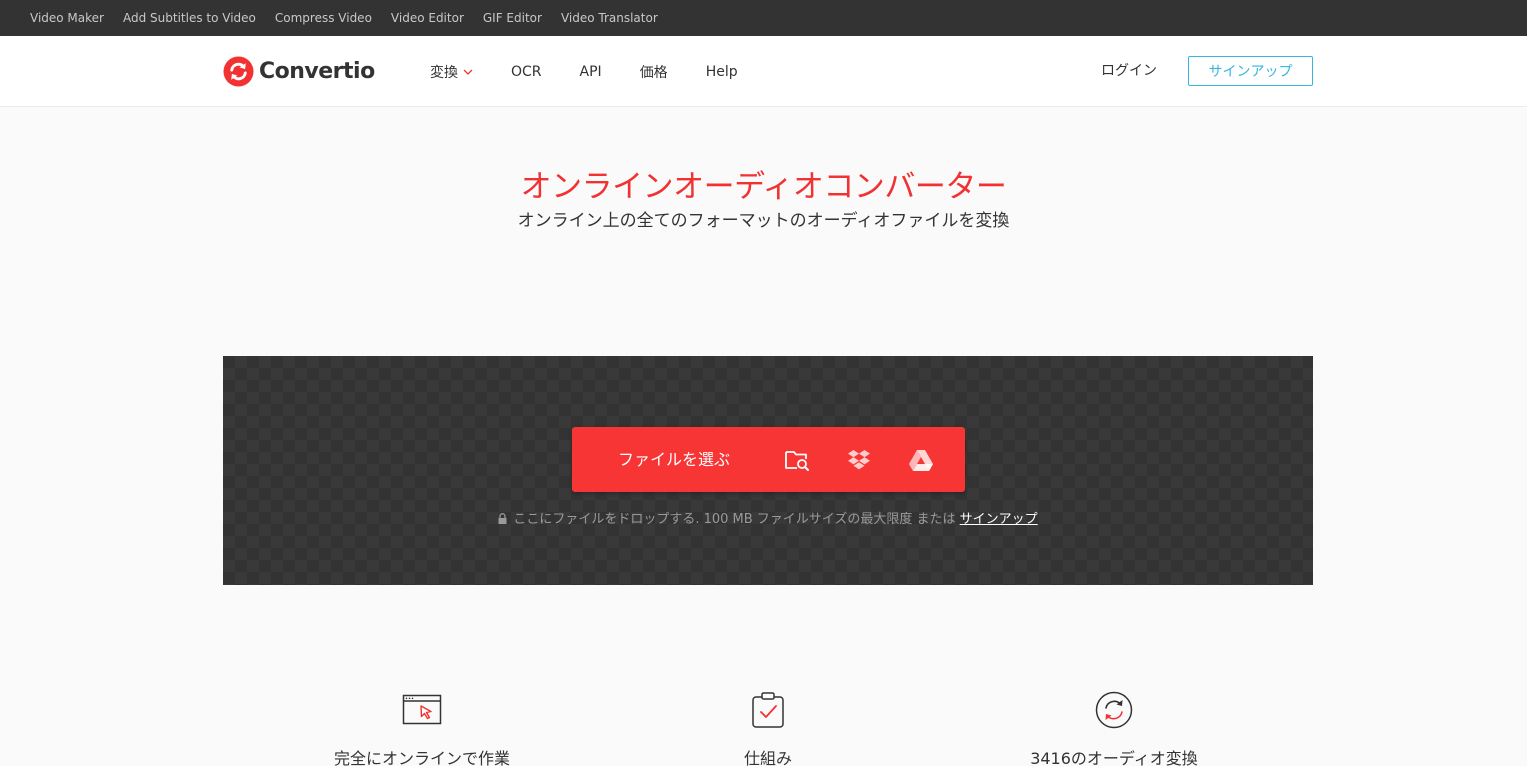 This screenshot has width=1527, height=766. What do you see at coordinates (603, 71) in the screenshot?
I see `main-nav: 変換 OCR API 価格 Help` at bounding box center [603, 71].